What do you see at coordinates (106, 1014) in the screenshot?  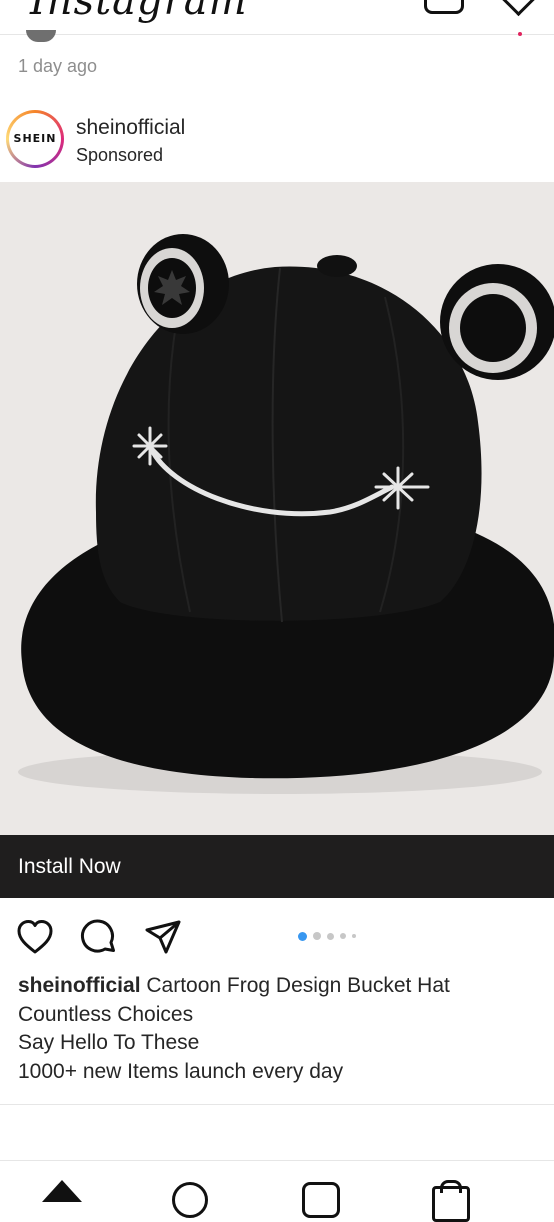 I see `caption-text-2: Countless Choices` at bounding box center [106, 1014].